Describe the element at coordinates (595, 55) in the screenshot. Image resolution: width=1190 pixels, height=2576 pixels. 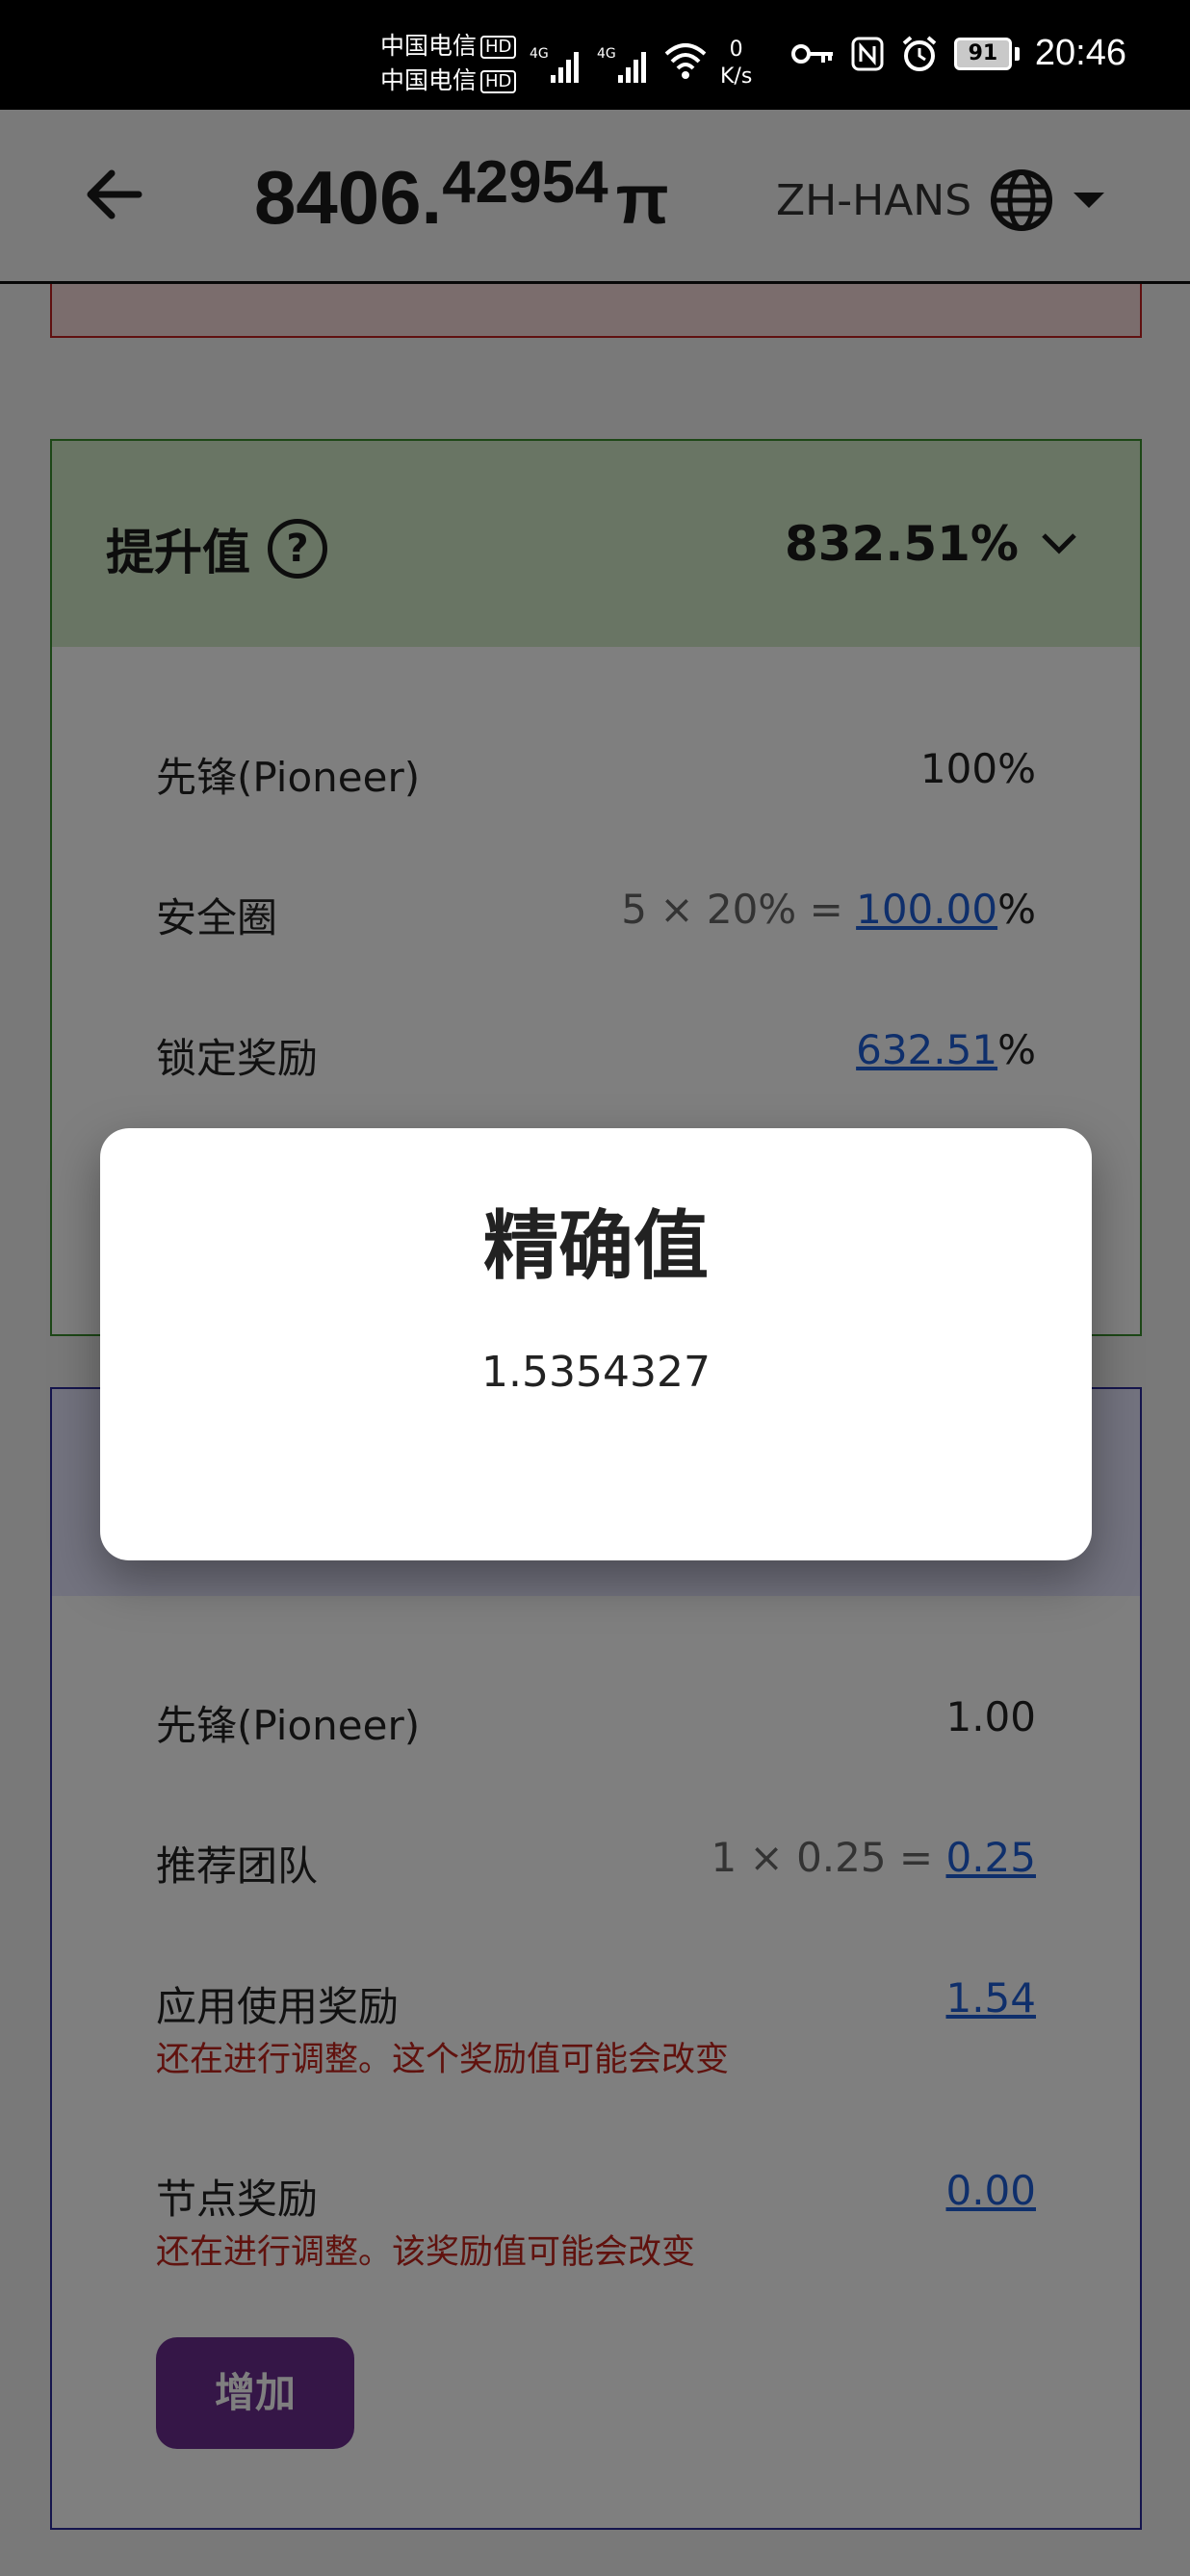
I see `status-bar: 中国电信 HD 中国电信 HD 4G 4G 0 K/s 91 20:46` at that location.